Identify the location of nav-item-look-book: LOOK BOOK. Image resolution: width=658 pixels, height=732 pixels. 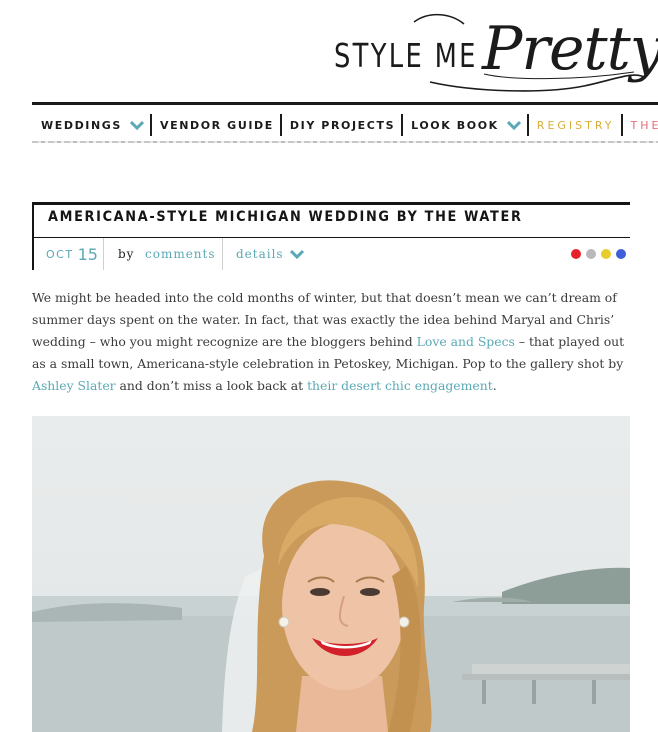
(465, 125).